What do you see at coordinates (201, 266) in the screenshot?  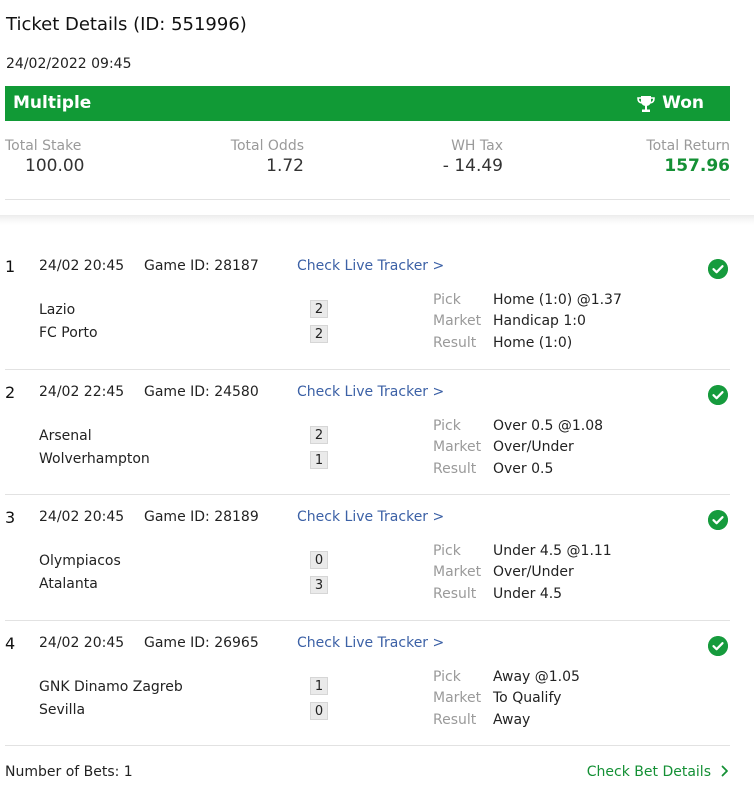 I see `game-id: Game ID: 28187` at bounding box center [201, 266].